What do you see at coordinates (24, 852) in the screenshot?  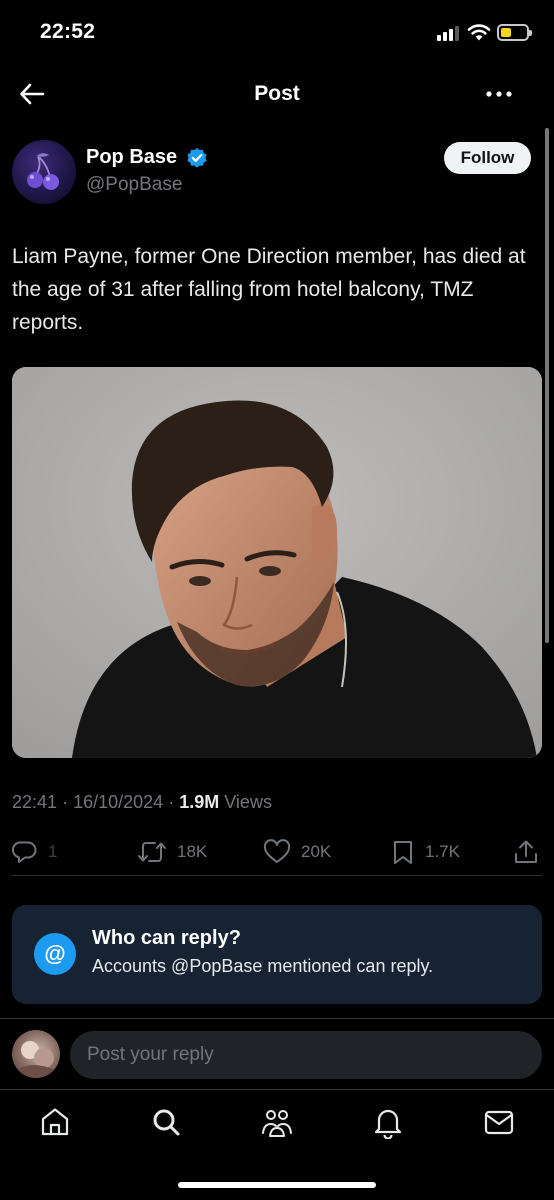 I see `reply-icon` at bounding box center [24, 852].